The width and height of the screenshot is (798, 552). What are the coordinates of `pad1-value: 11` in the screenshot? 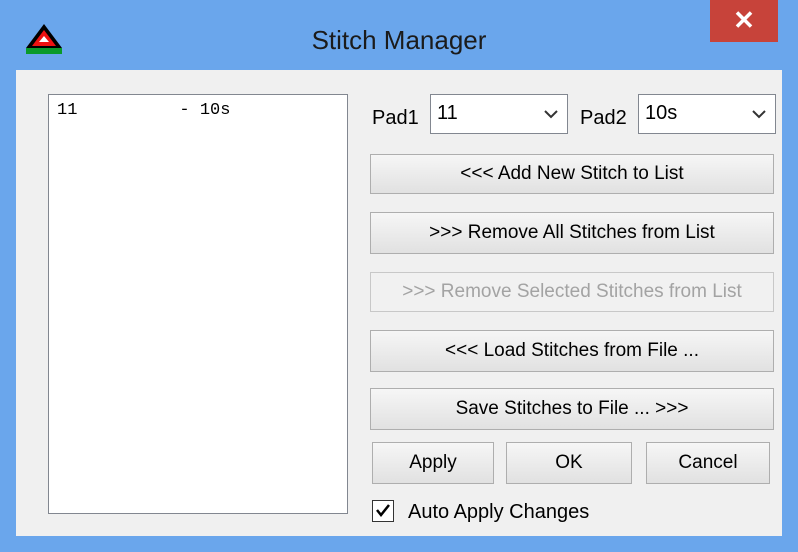 It's located at (447, 113).